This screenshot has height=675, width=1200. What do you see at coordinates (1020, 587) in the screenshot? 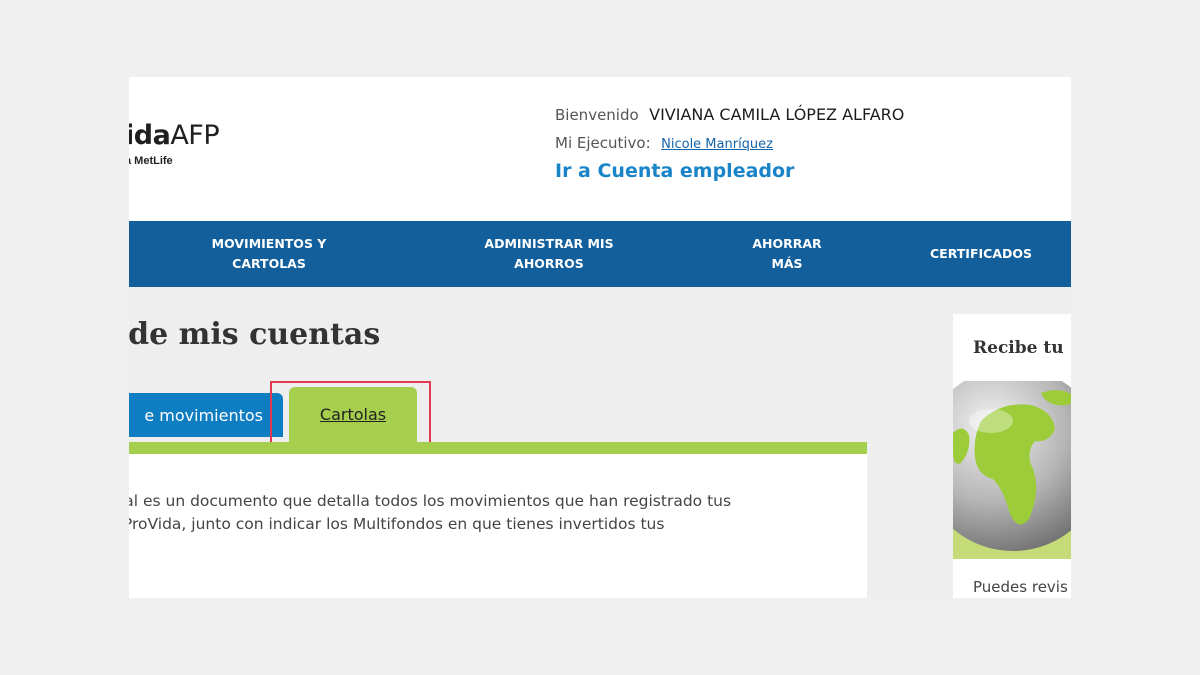
I see `promo-text: Puedes revis` at bounding box center [1020, 587].